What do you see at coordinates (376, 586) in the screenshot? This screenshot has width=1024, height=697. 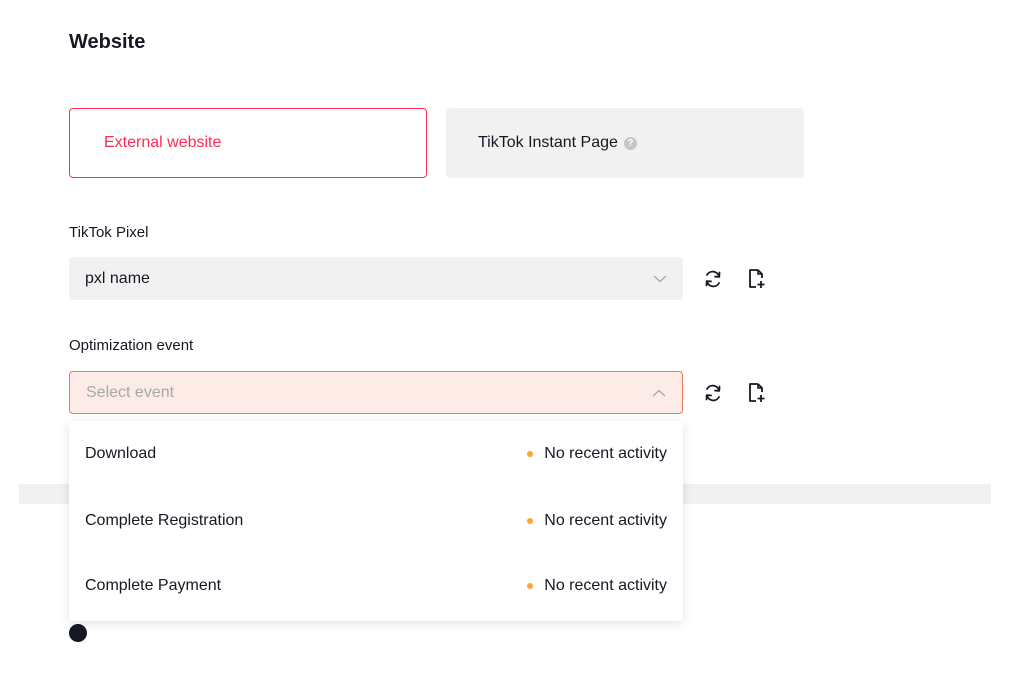 I see `dropdown-item-complete-payment: Complete Payment No recent activity` at bounding box center [376, 586].